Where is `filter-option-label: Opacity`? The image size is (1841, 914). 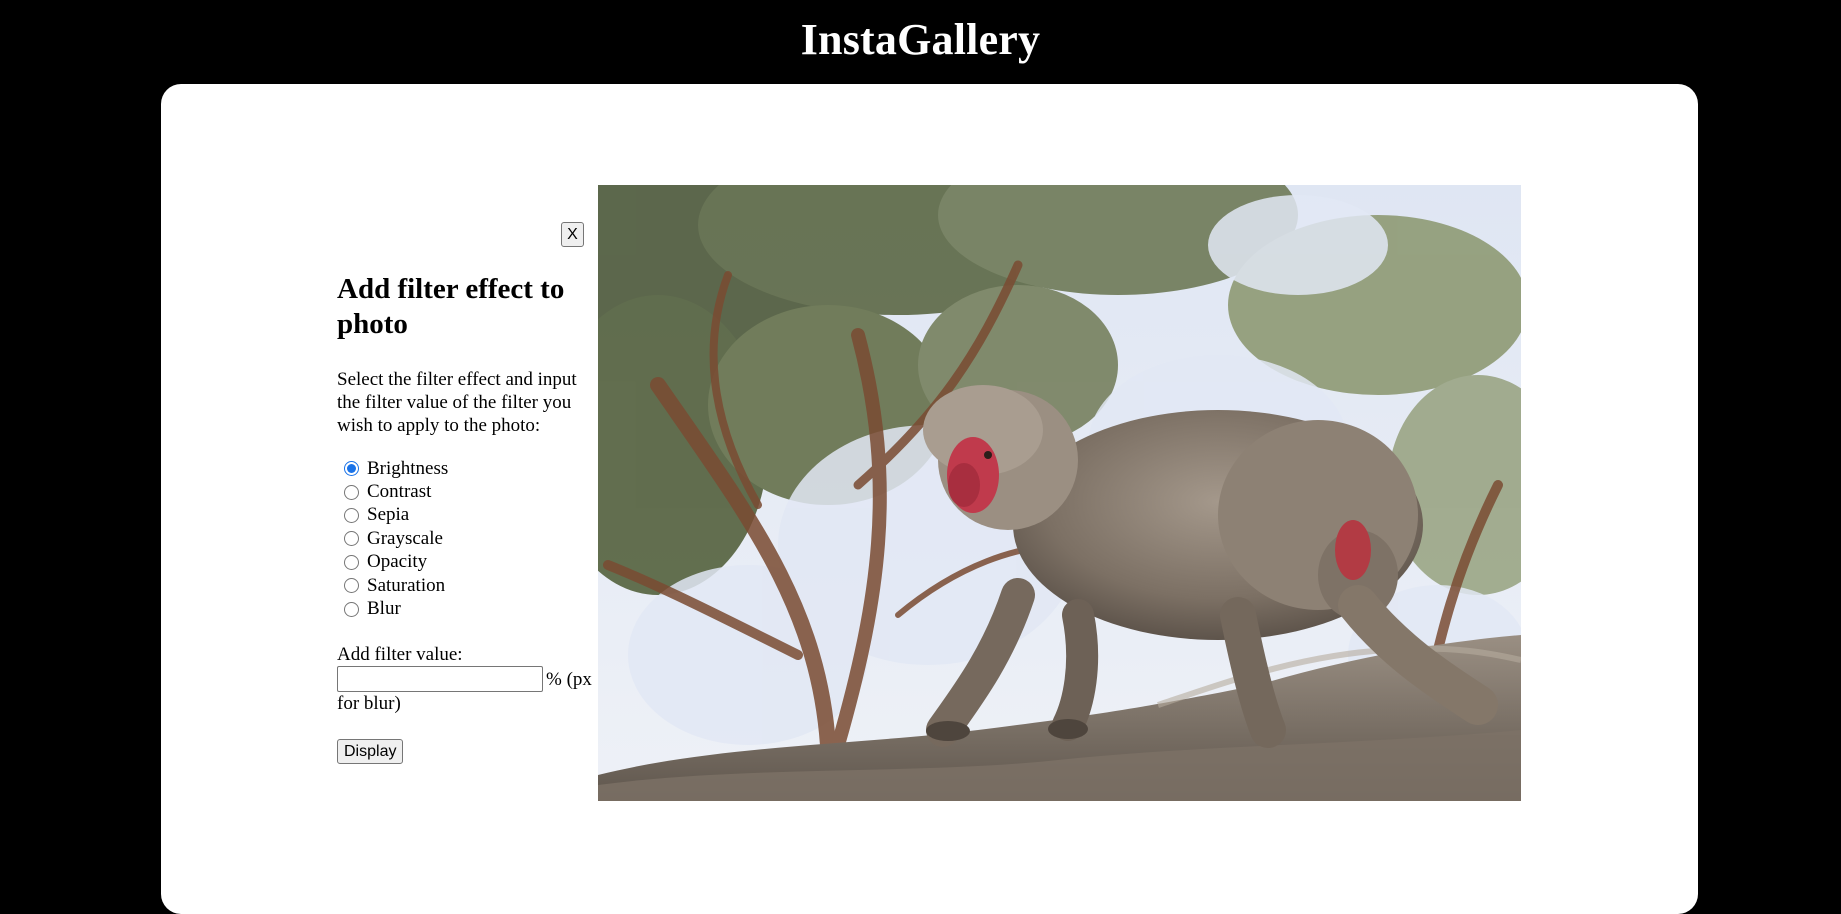
filter-option-label: Opacity is located at coordinates (397, 562).